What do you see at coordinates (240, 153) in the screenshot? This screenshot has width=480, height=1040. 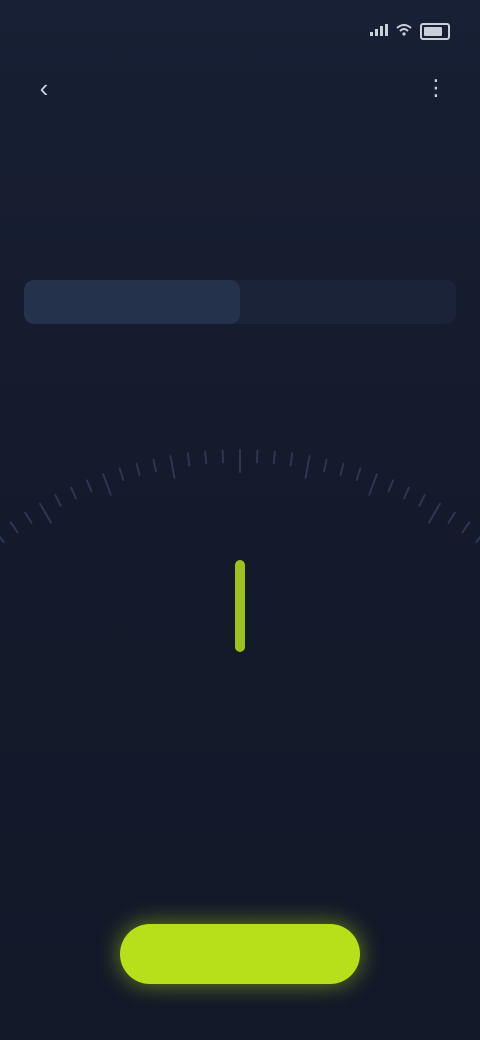 I see `intro-section` at bounding box center [240, 153].